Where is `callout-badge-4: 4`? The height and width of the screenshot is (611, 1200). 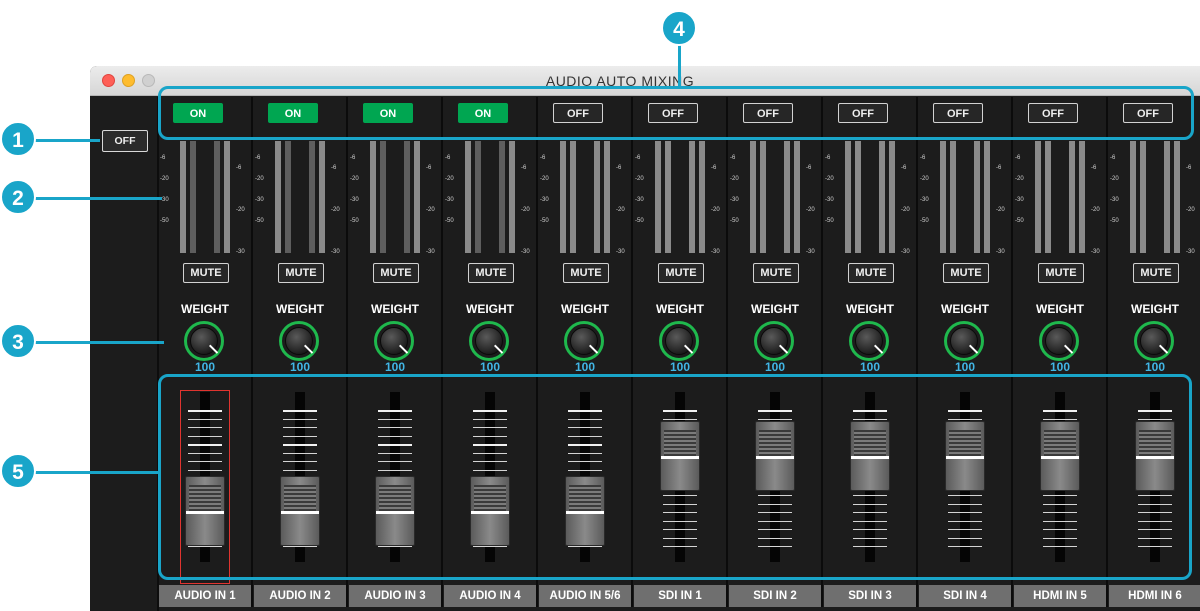 callout-badge-4: 4 is located at coordinates (679, 28).